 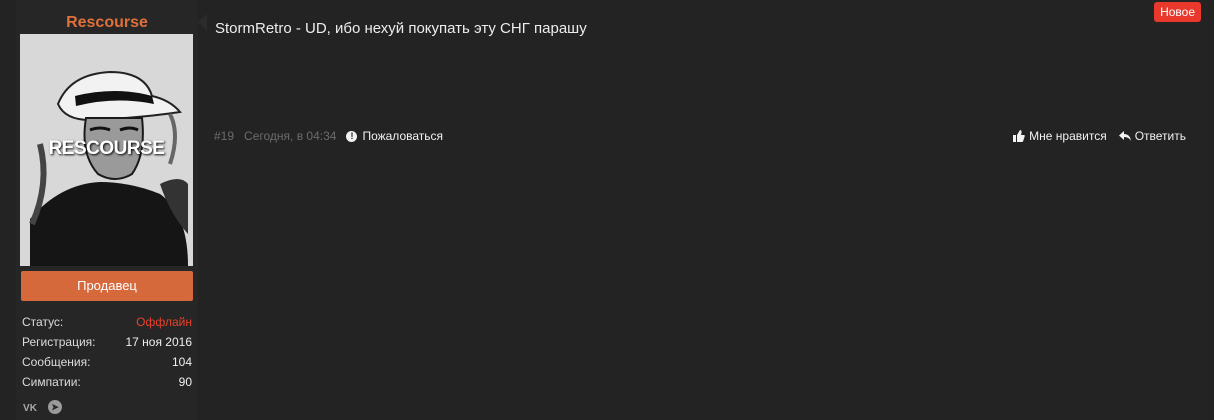 What do you see at coordinates (59, 342) in the screenshot?
I see `stat-label: Регистрация:` at bounding box center [59, 342].